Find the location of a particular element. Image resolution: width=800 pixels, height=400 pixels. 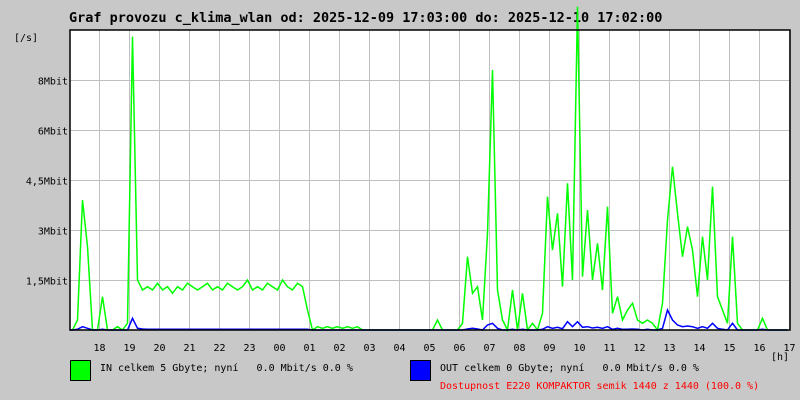

x-tick-label: 15 is located at coordinates (729, 348).